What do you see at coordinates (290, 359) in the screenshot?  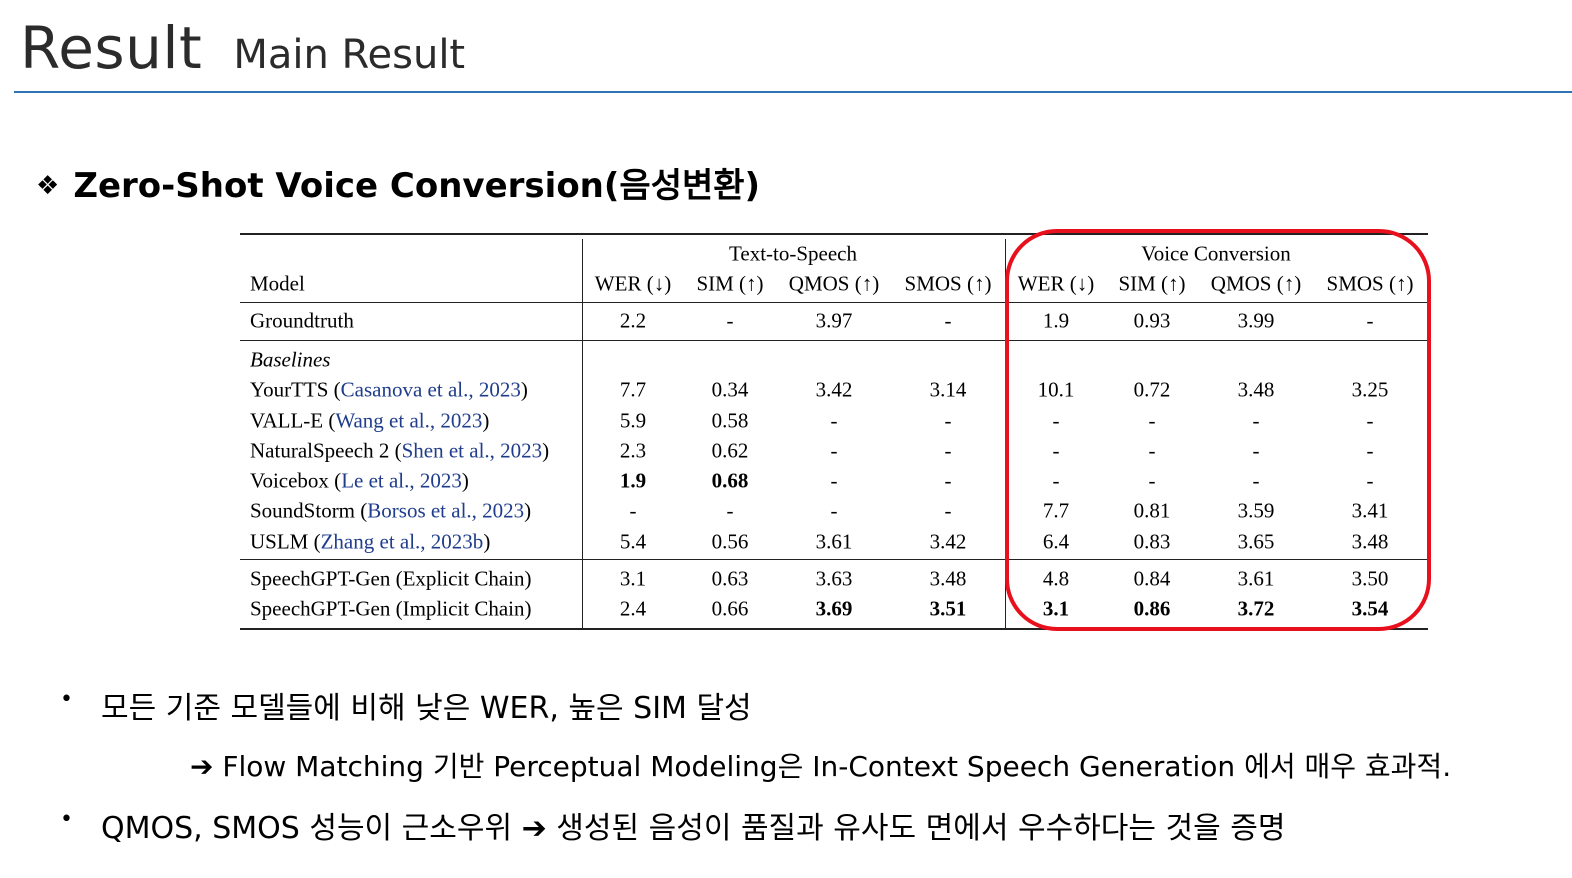 I see `baselines-label: Baselines` at bounding box center [290, 359].